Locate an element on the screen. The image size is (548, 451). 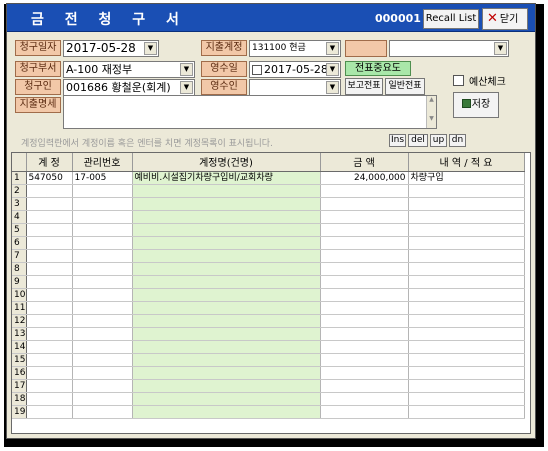
mgmt-no-cell: 17-005 is located at coordinates (102, 178).